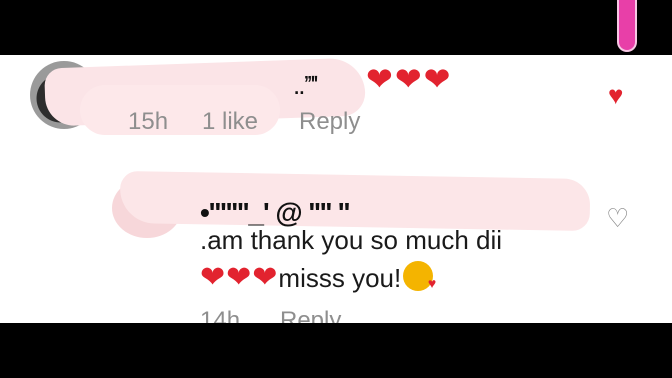 The image size is (672, 378). What do you see at coordinates (336, 350) in the screenshot?
I see `bottom-black-bar` at bounding box center [336, 350].